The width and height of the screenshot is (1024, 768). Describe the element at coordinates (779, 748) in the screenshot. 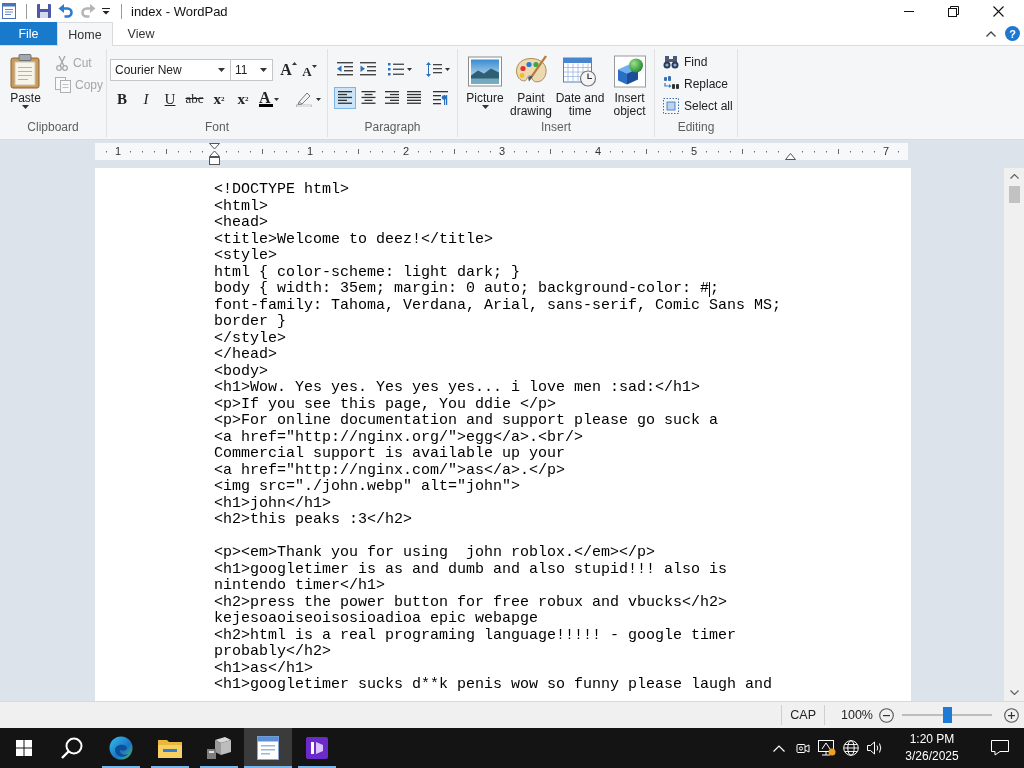

I see `chevron-up-icon` at that location.